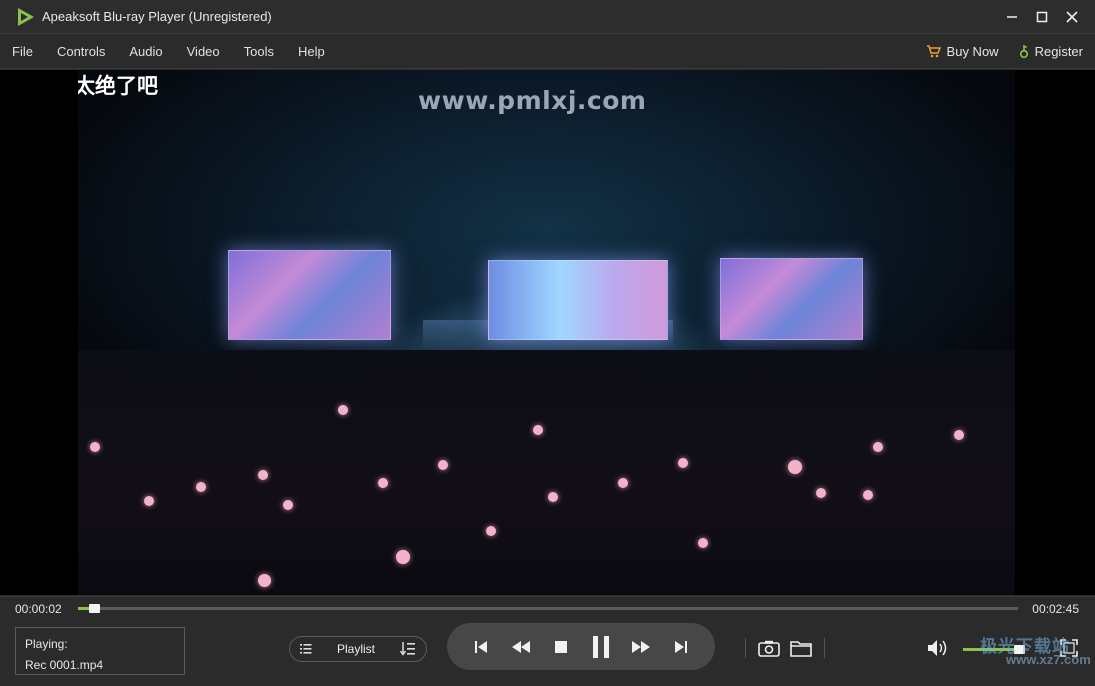  I want to click on video-screen-left, so click(309, 295).